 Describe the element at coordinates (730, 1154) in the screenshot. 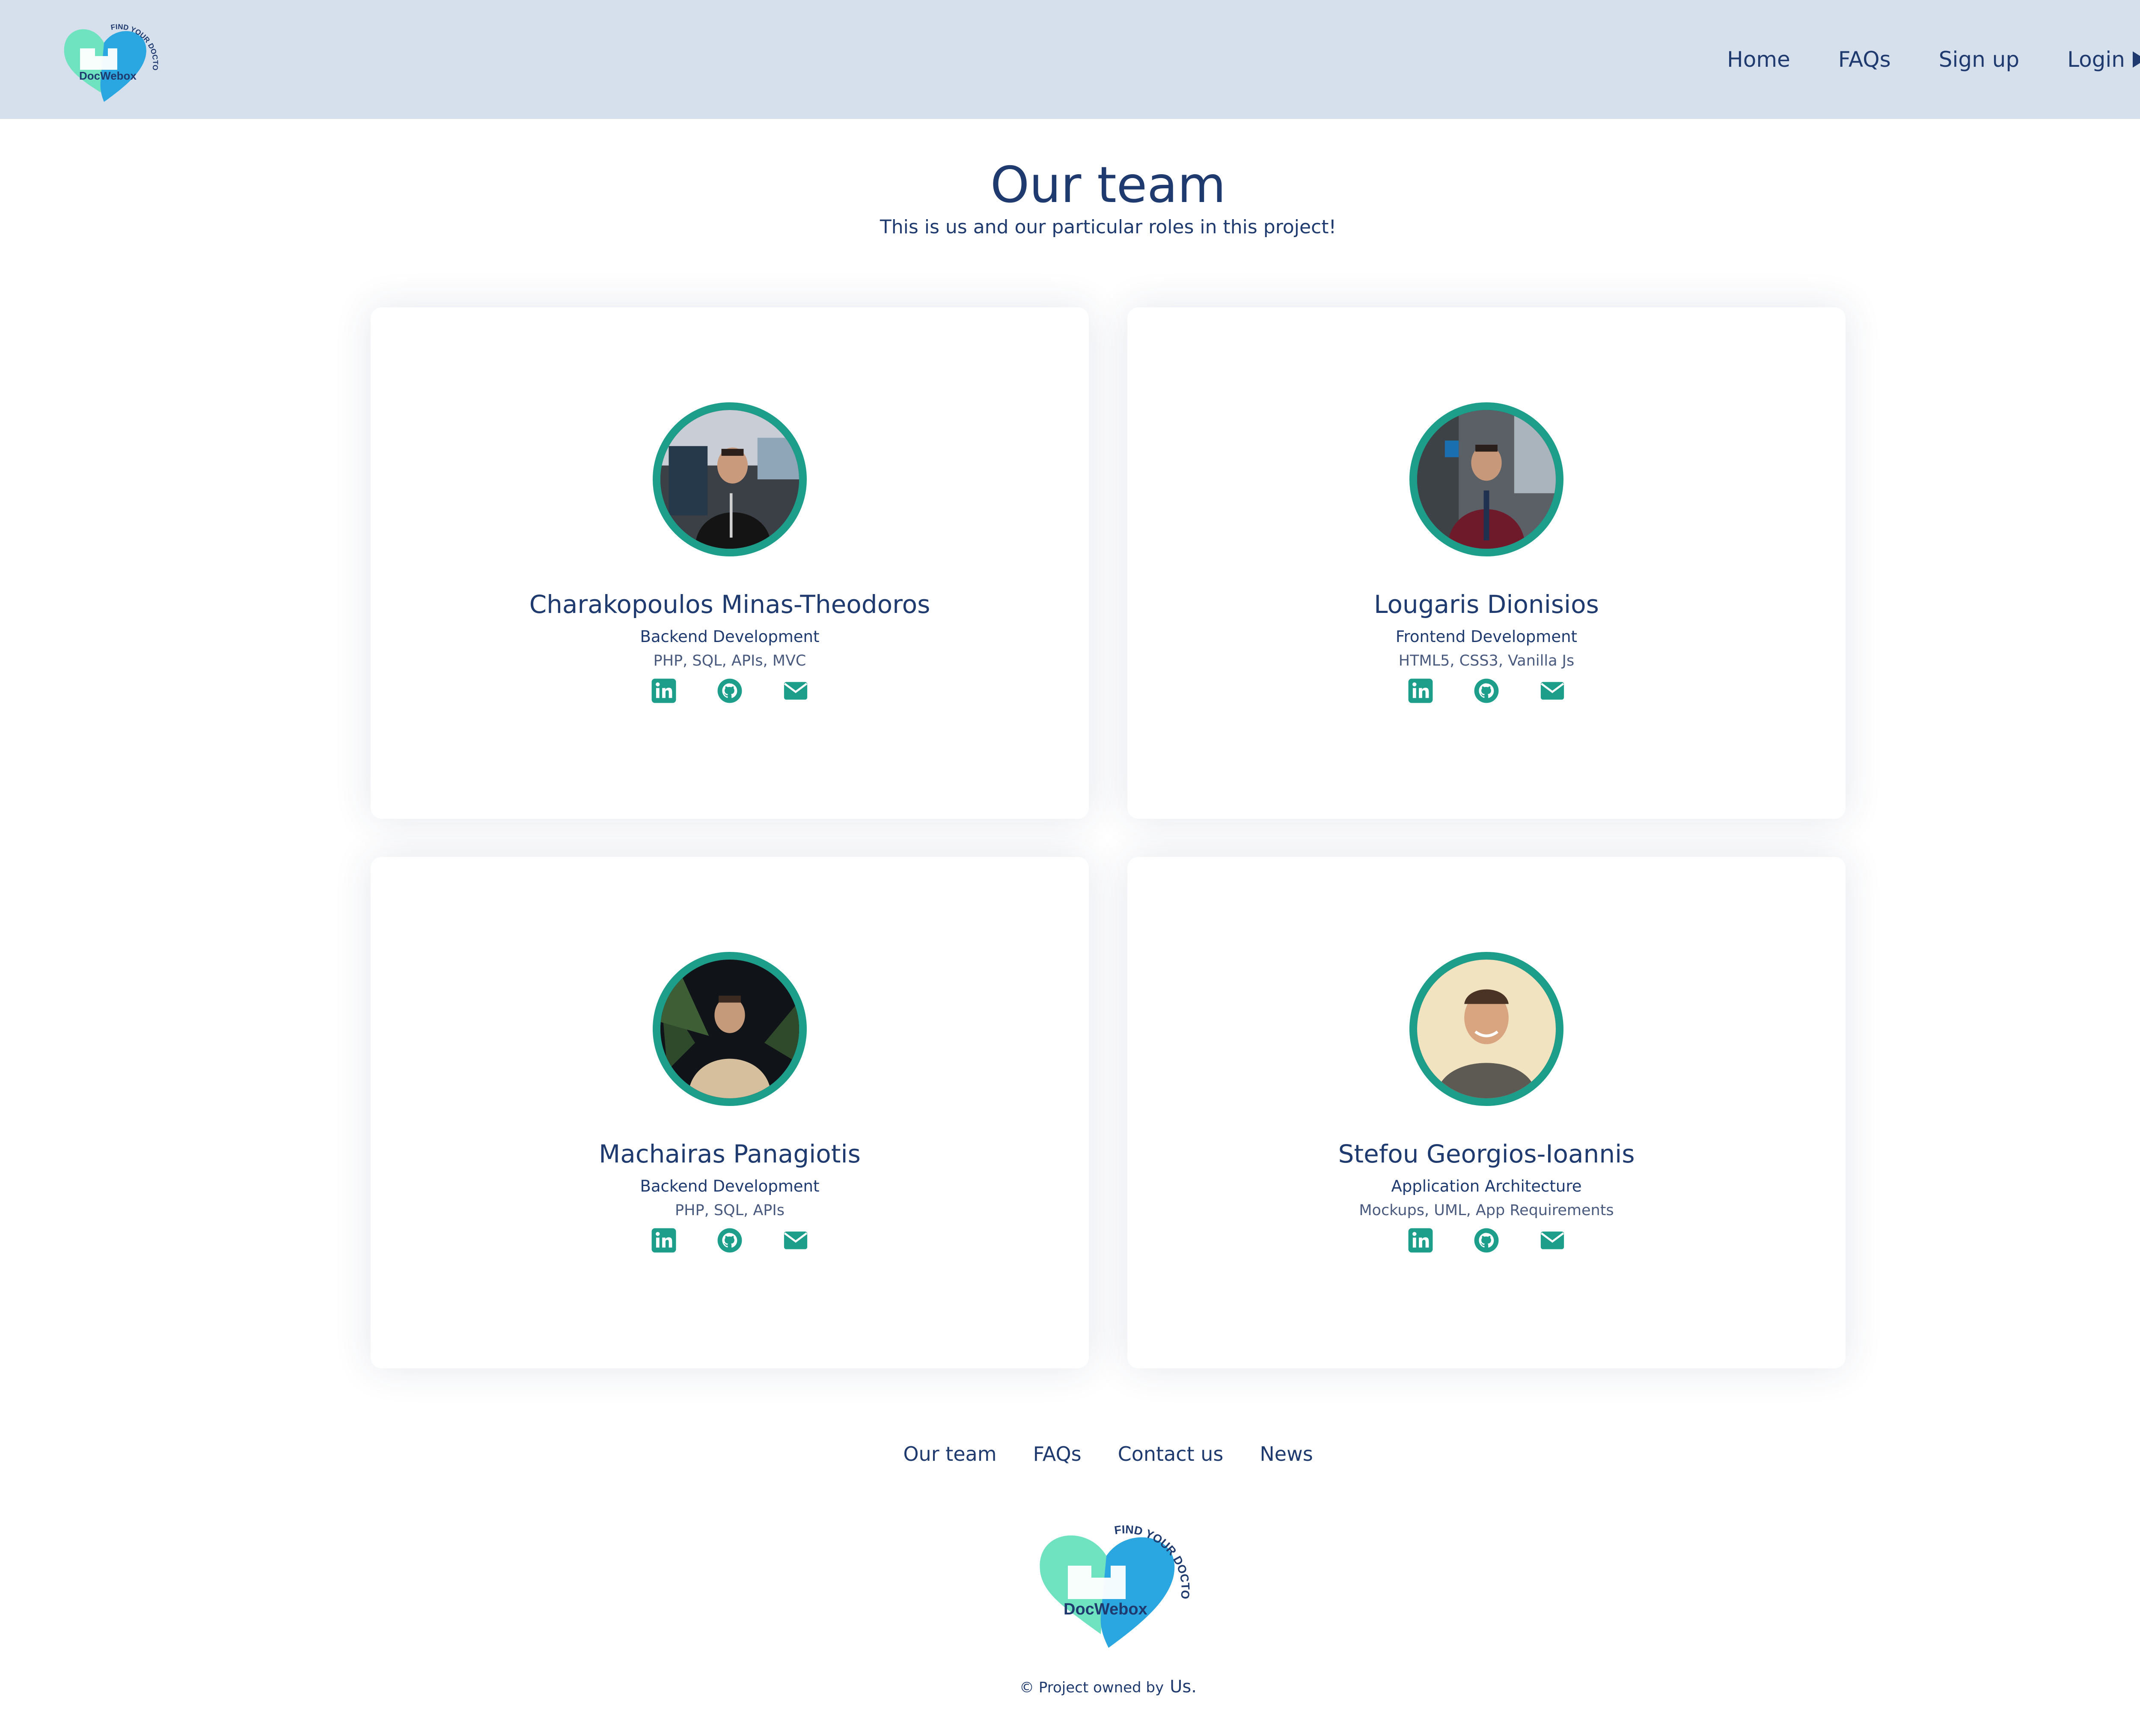

I see `member-name: Machairas Panagiotis` at that location.